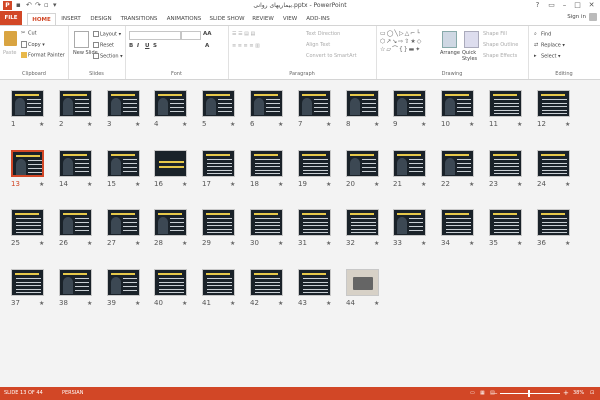 This screenshot has width=600, height=400. I want to click on convert-to-smartart-button: Convert to SmartArt, so click(331, 56).